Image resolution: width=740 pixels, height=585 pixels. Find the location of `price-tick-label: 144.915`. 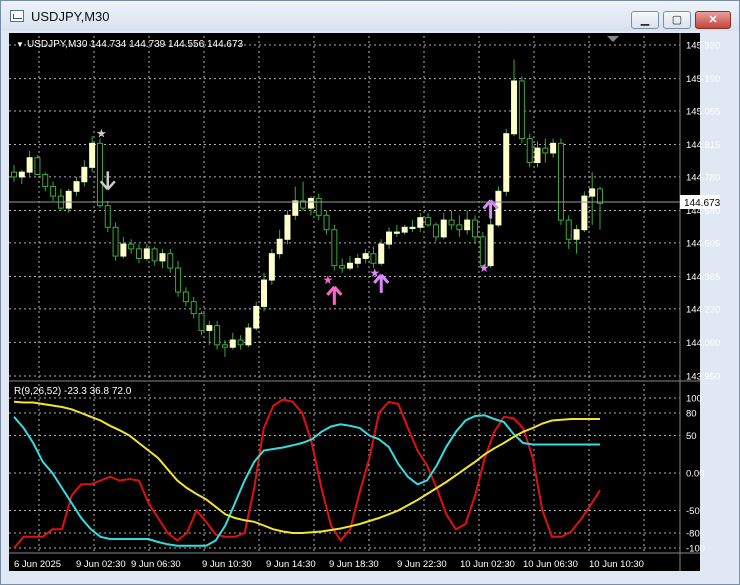

price-tick-label: 144.915 is located at coordinates (703, 145).